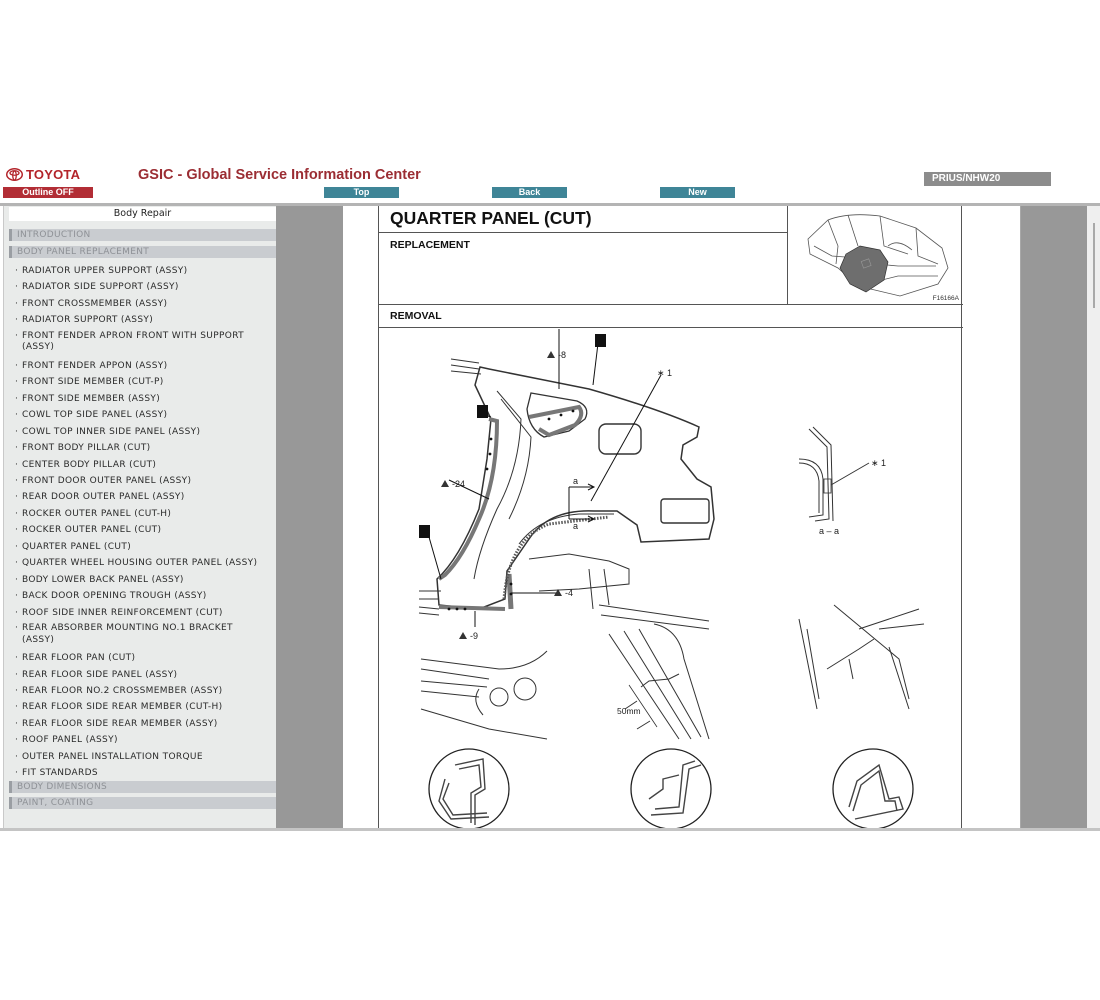 The image size is (1100, 1000). I want to click on sidebar-item: · FRONT SIDE MEMBER (CUT-P), so click(146, 382).